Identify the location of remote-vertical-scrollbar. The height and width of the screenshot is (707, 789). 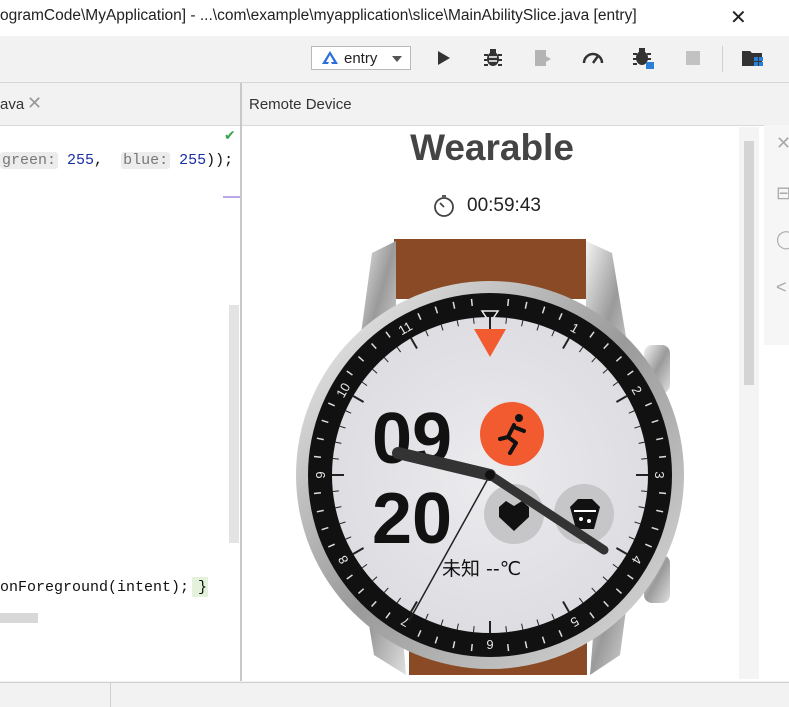
(749, 263).